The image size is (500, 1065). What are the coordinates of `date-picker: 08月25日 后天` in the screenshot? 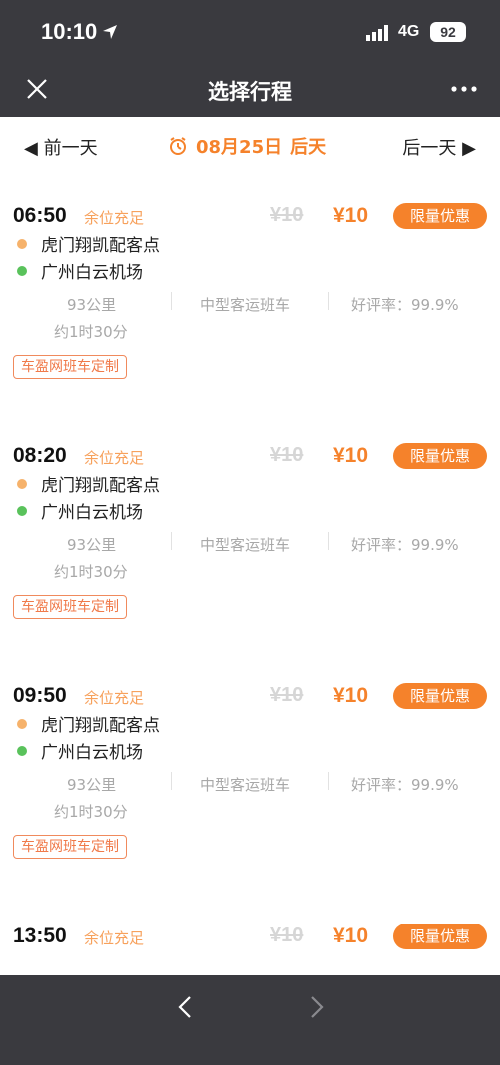 It's located at (247, 146).